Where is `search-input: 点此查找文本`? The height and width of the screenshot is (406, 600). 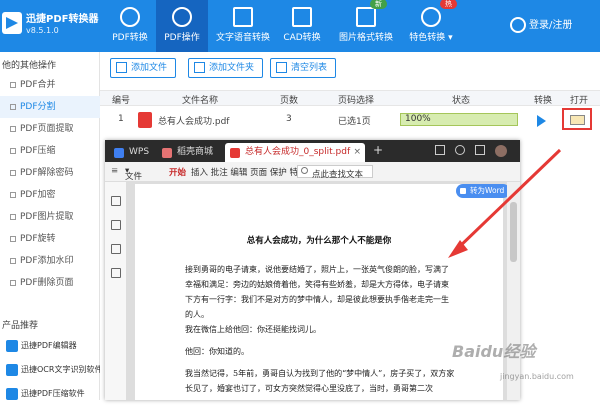
search-input: 点此查找文本 is located at coordinates (335, 172).